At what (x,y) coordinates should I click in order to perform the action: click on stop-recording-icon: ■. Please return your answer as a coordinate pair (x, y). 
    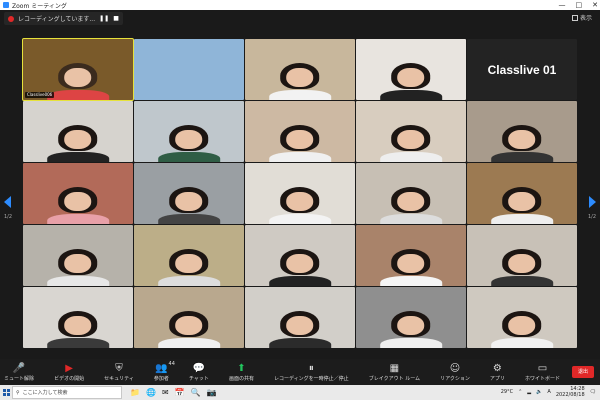
    Looking at the image, I should click on (116, 18).